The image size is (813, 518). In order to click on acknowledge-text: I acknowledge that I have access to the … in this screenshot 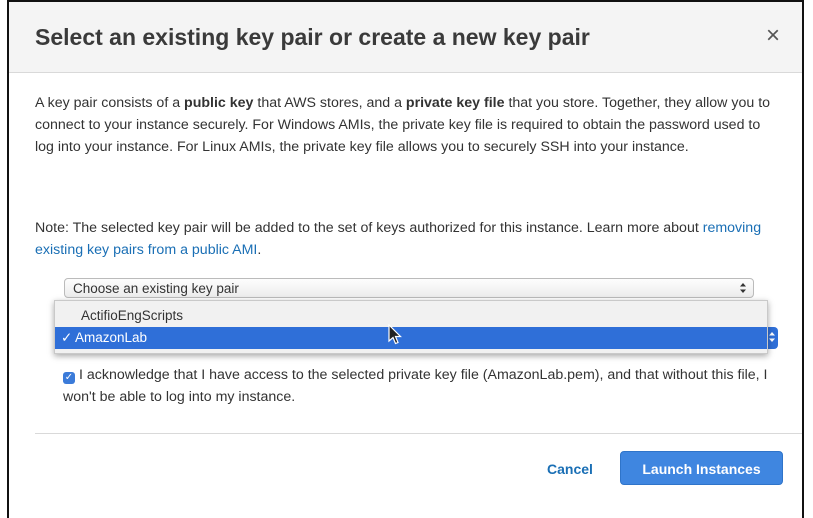, I will do `click(415, 386)`.